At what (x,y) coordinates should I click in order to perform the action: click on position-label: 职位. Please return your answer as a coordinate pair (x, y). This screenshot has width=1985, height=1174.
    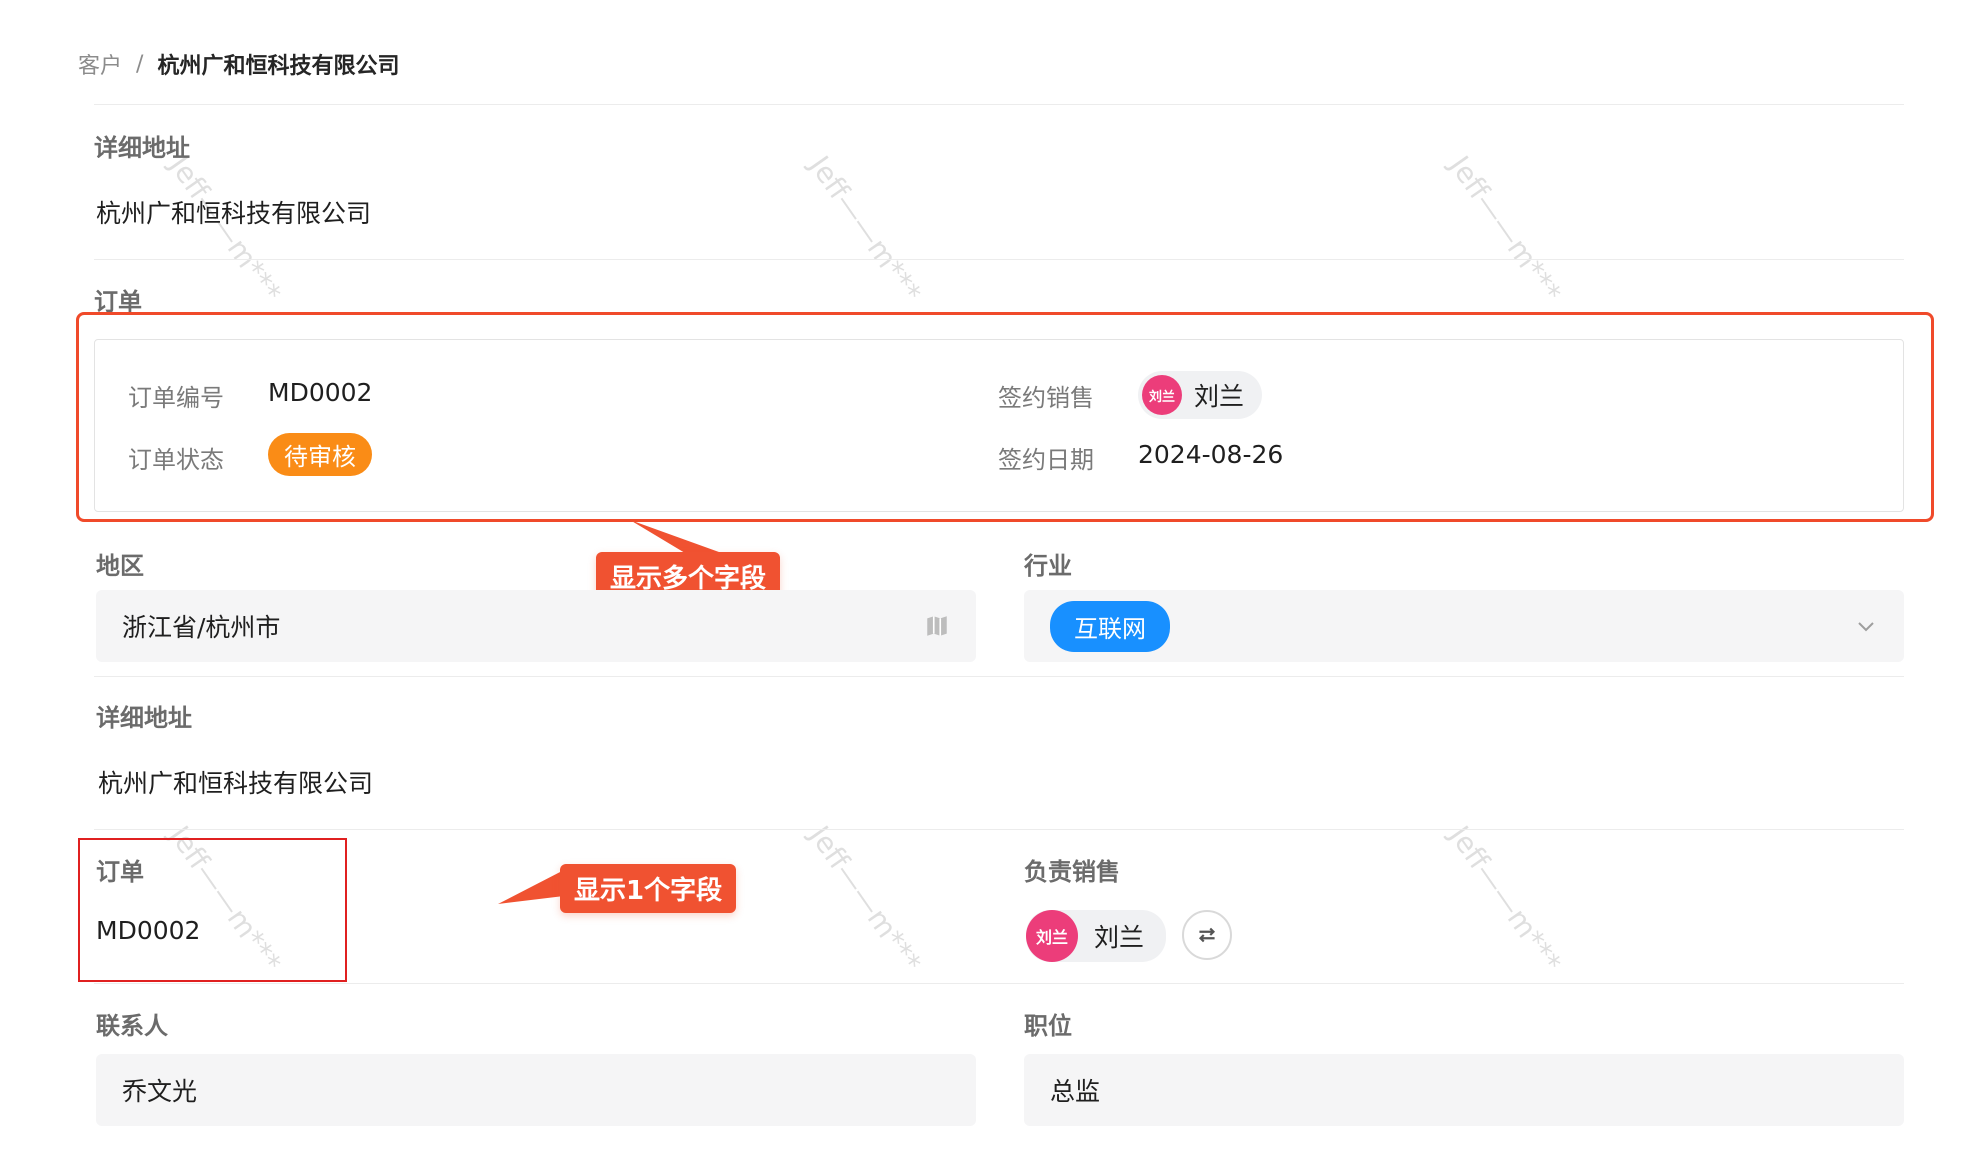
    Looking at the image, I should click on (1048, 1026).